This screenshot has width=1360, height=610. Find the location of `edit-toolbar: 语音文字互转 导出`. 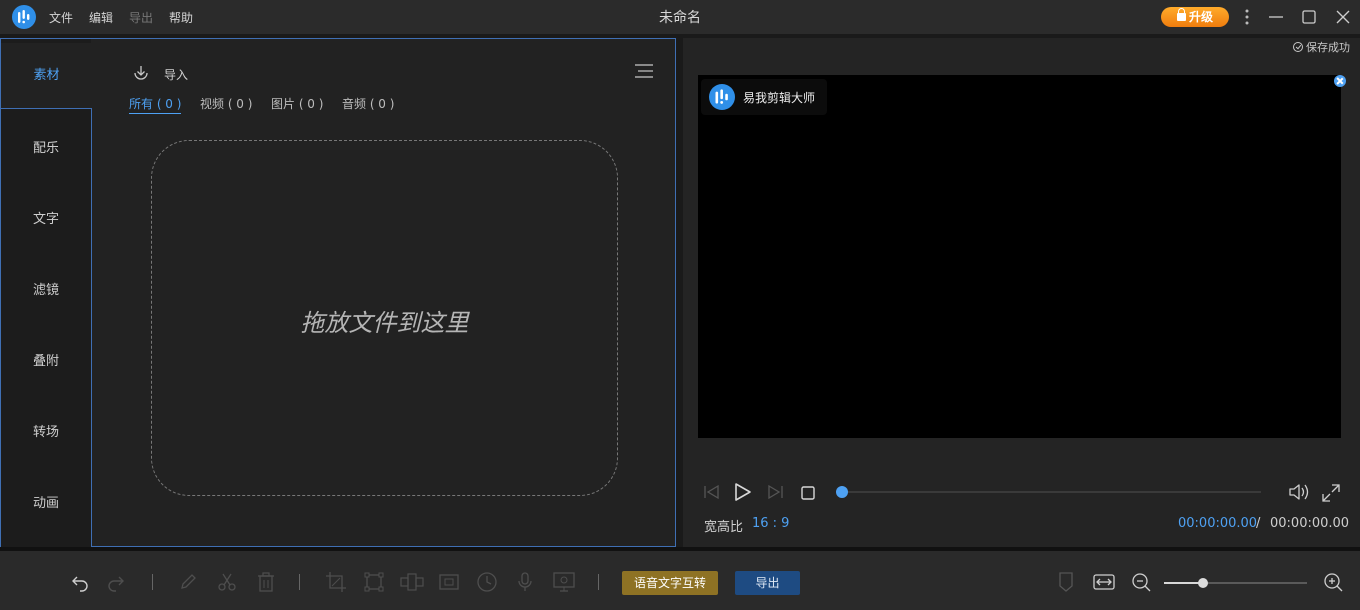

edit-toolbar: 语音文字互转 导出 is located at coordinates (680, 580).